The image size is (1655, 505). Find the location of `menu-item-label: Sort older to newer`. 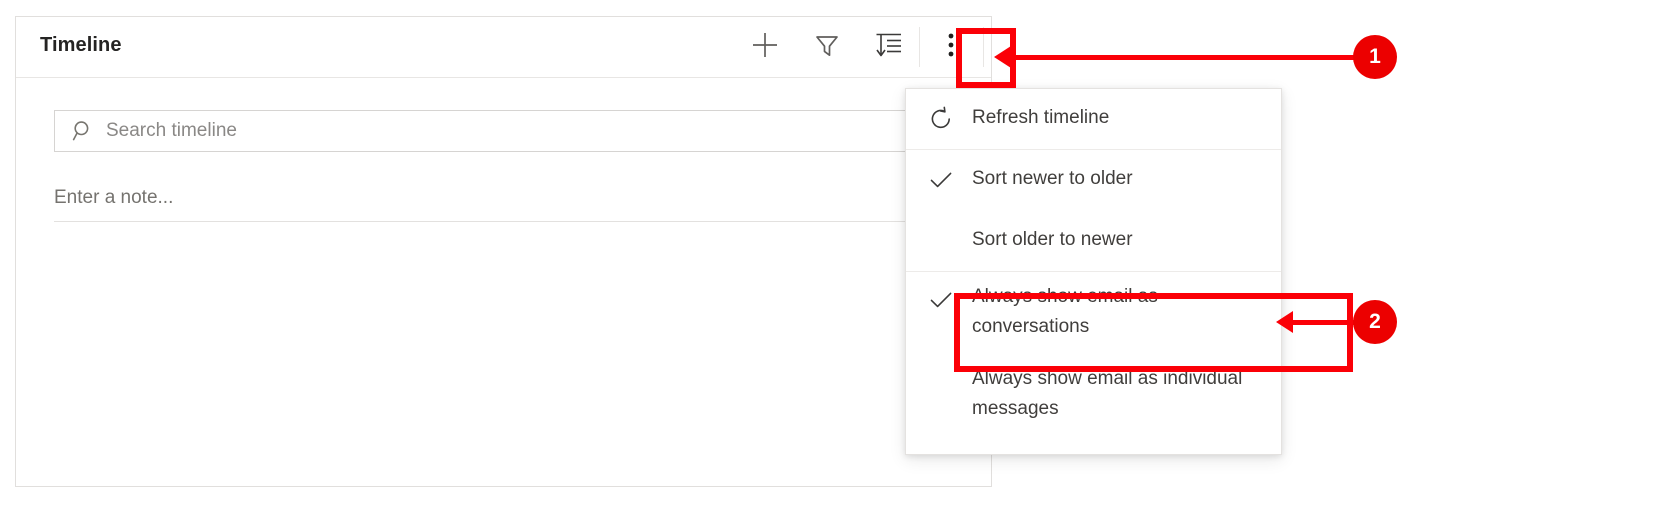

menu-item-label: Sort older to newer is located at coordinates (1052, 239).